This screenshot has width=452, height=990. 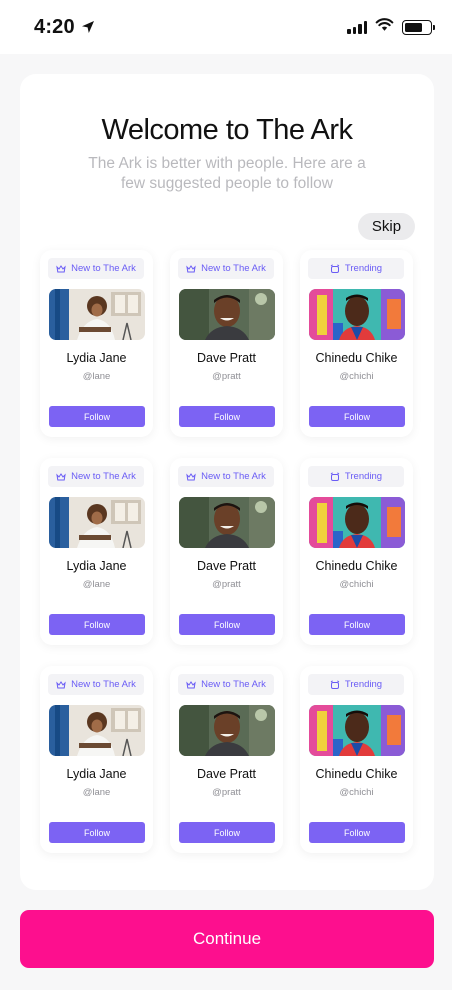 What do you see at coordinates (384, 27) in the screenshot?
I see `wifi-icon` at bounding box center [384, 27].